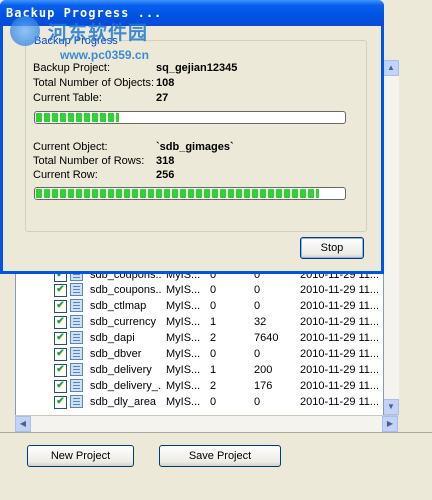 This screenshot has width=432, height=500. I want to click on scroll-right-icon: ▶, so click(390, 424).